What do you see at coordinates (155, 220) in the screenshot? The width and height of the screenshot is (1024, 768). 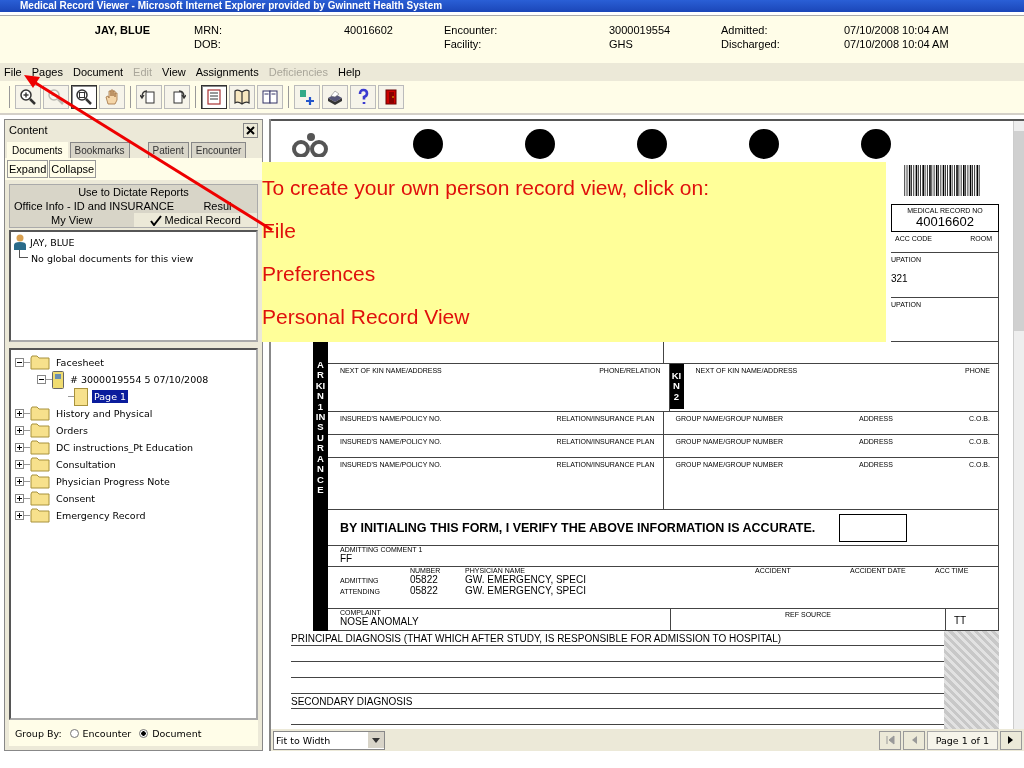 I see `checkmark-icon` at bounding box center [155, 220].